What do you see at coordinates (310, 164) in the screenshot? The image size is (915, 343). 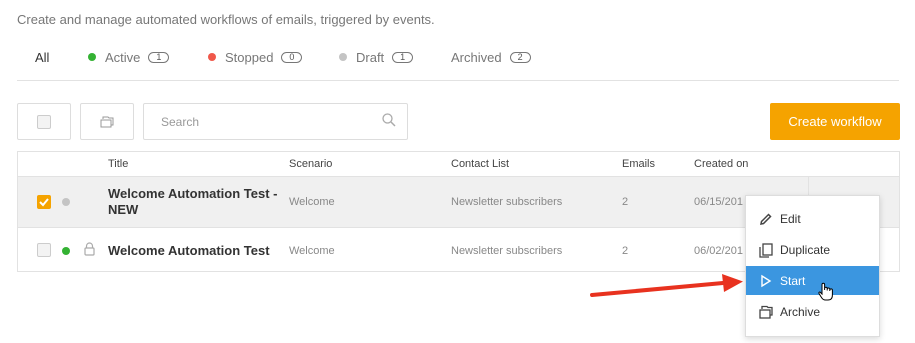 I see `column-scenario: Scenario` at bounding box center [310, 164].